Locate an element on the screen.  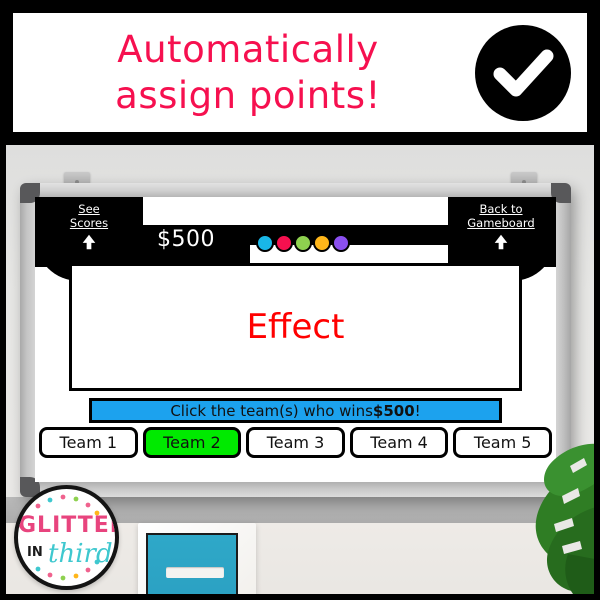
team-button-2: Team 2 is located at coordinates (192, 442).